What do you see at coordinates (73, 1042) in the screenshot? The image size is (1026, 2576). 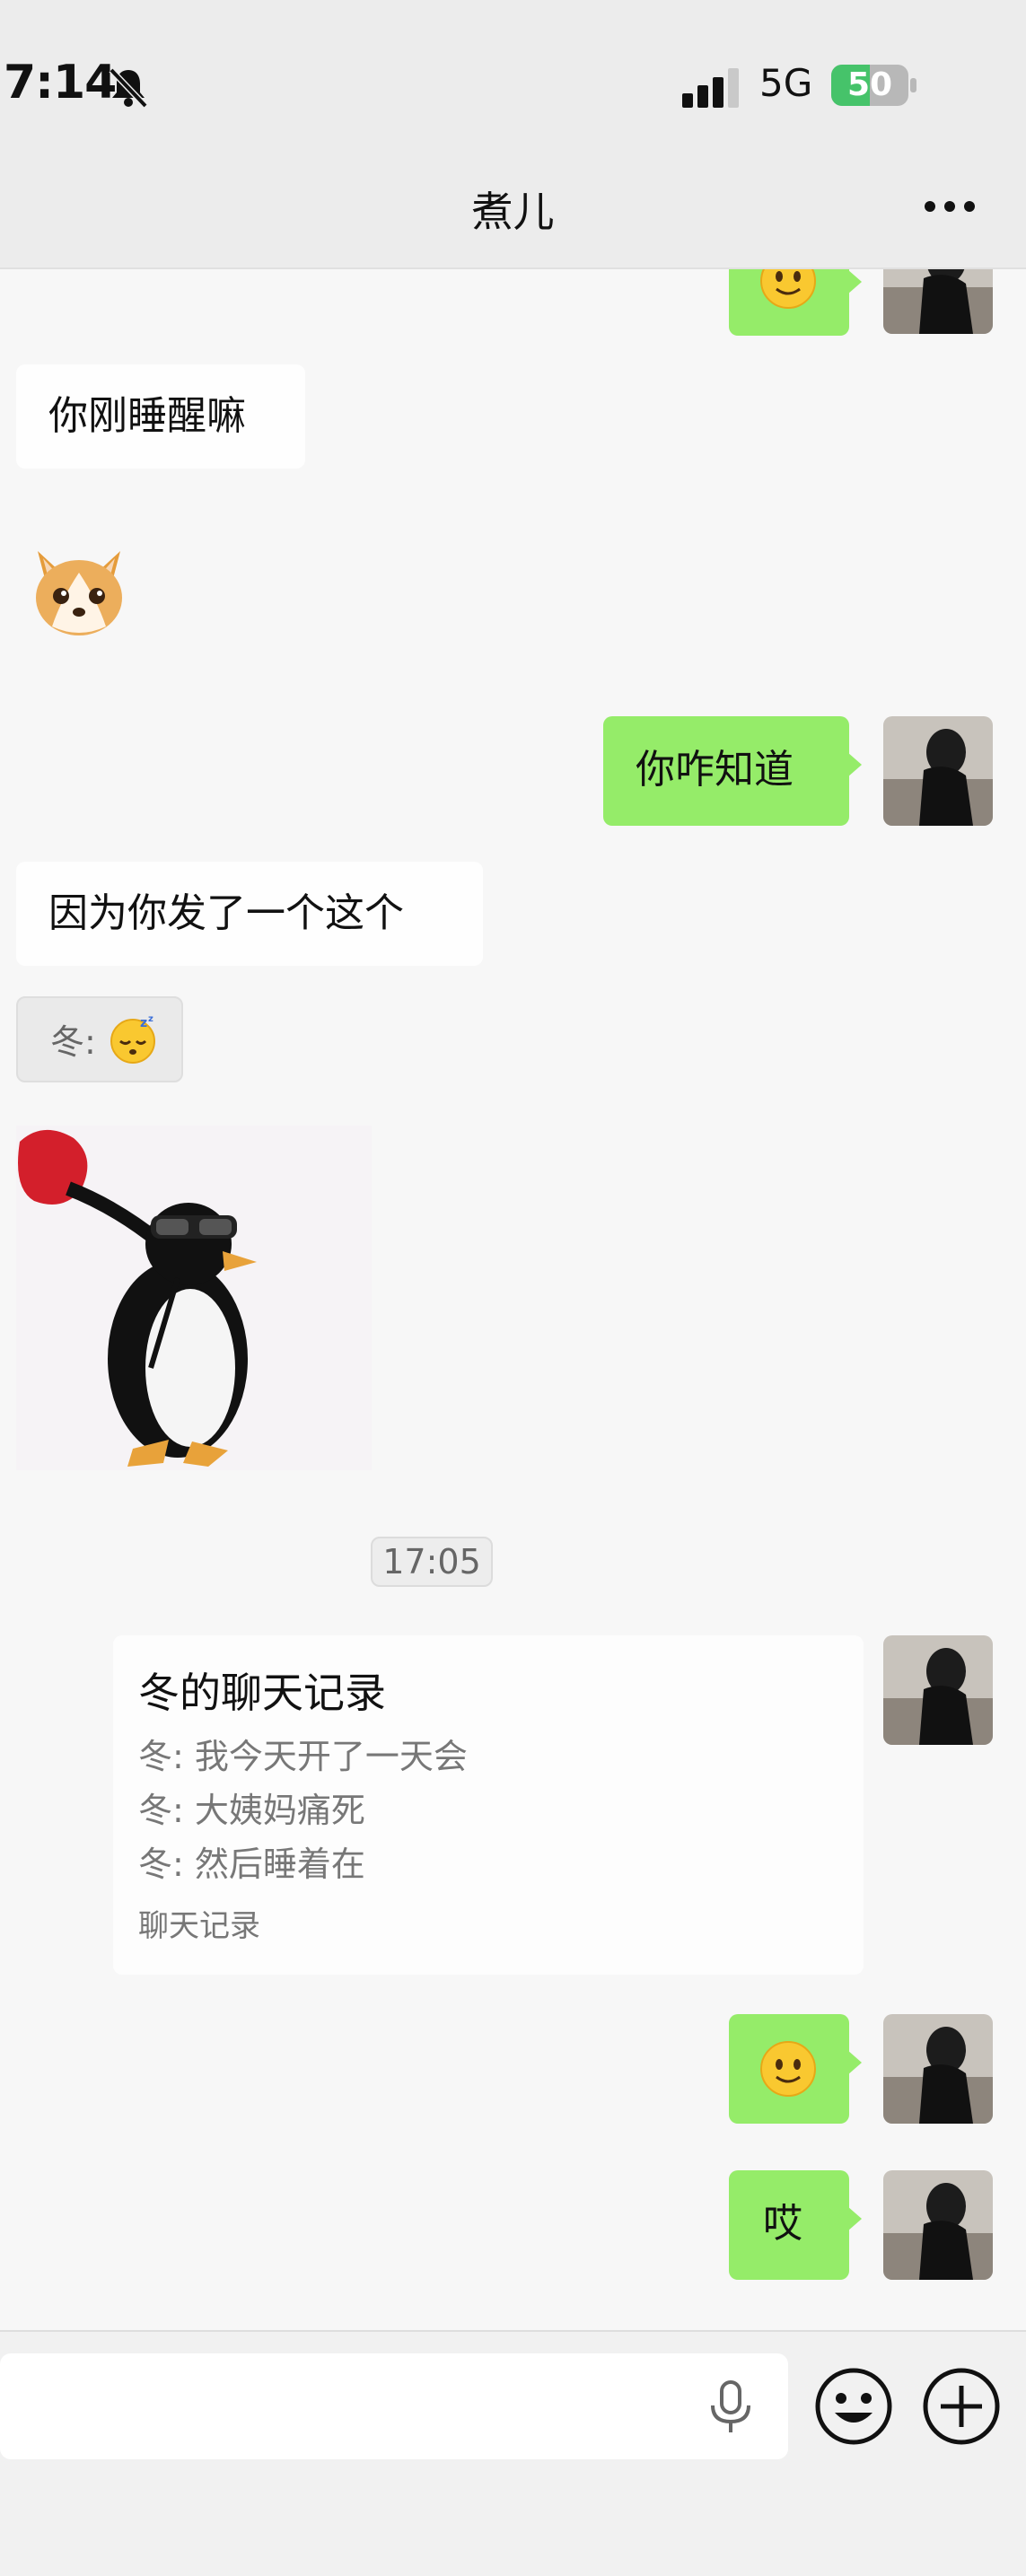 I see `quote-prefix: 冬:` at bounding box center [73, 1042].